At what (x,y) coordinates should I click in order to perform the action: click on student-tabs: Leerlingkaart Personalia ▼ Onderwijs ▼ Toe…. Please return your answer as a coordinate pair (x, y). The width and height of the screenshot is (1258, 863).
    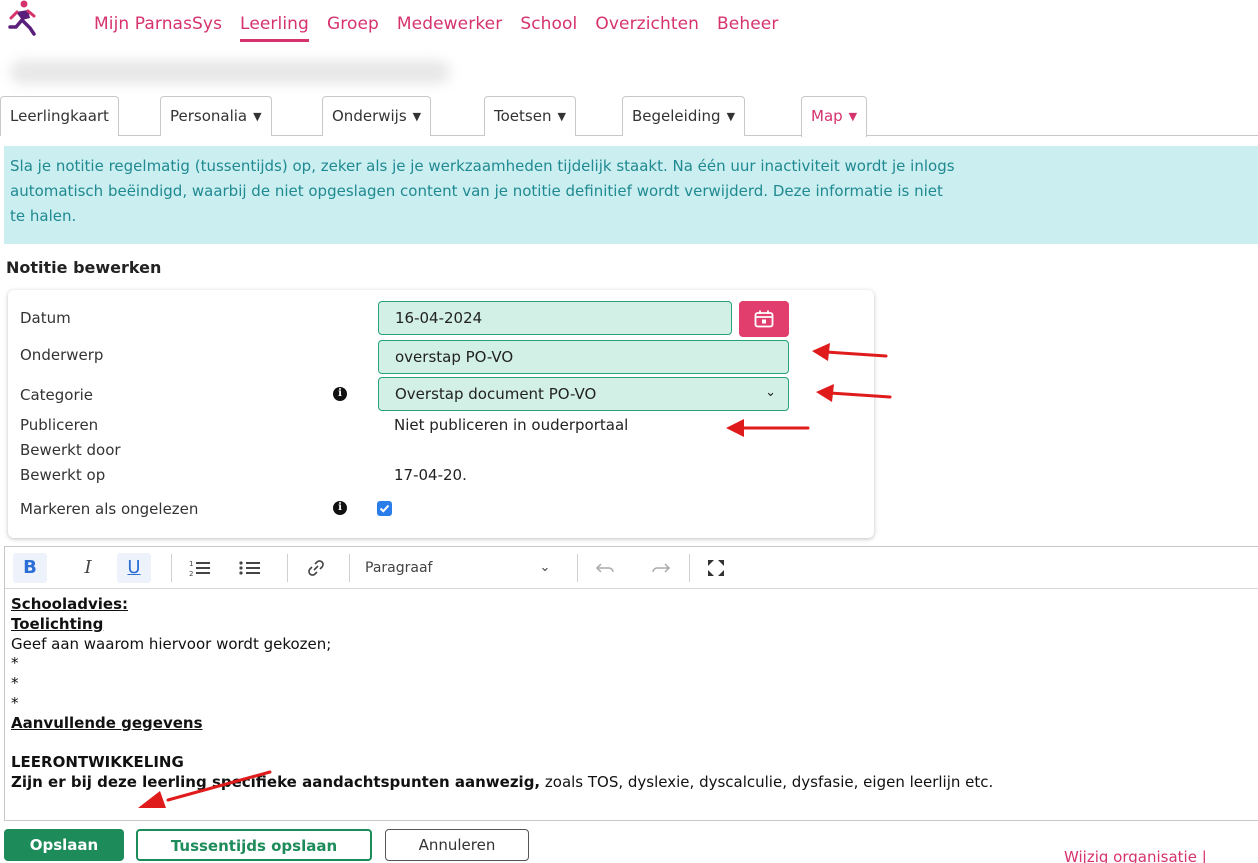
    Looking at the image, I should click on (629, 116).